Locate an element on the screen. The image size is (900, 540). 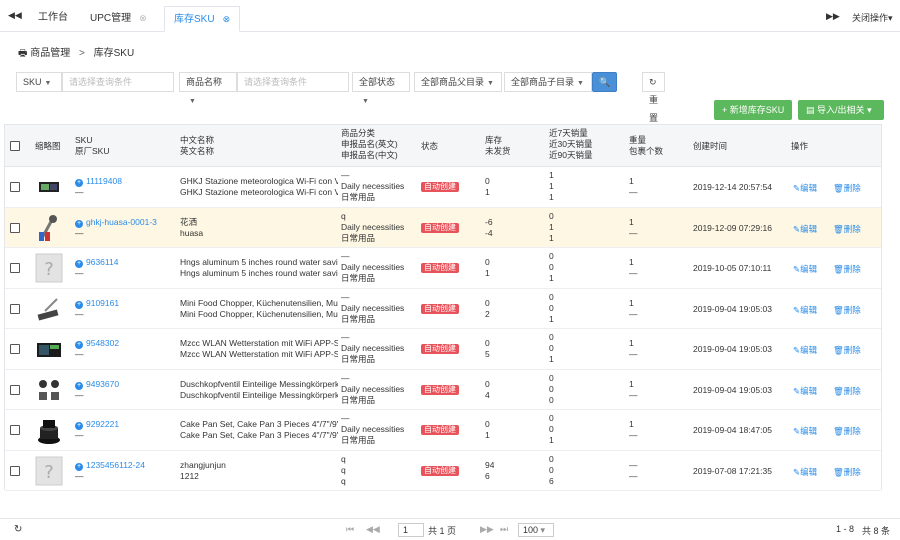
close-operations-menu: 关闭操作▾ is located at coordinates (872, 17).